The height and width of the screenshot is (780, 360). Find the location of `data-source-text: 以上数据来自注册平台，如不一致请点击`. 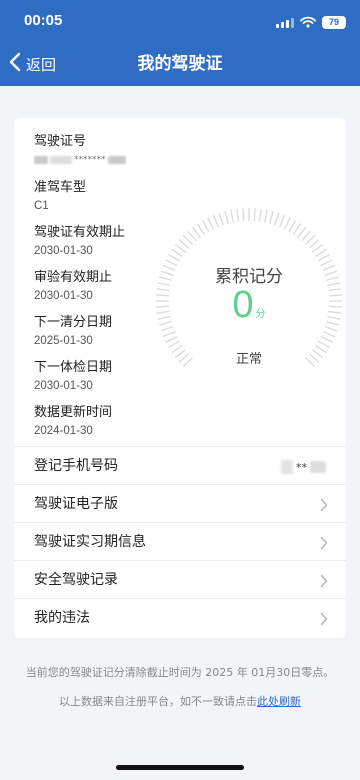

data-source-text: 以上数据来自注册平台，如不一致请点击 is located at coordinates (158, 701).